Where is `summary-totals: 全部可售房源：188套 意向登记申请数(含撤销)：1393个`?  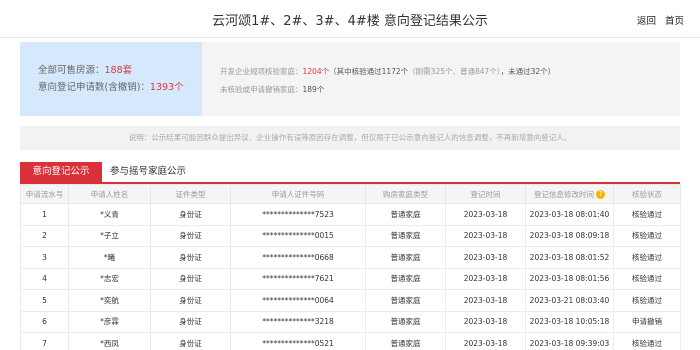 summary-totals: 全部可售房源：188套 意向登记申请数(含撤销)：1393个 is located at coordinates (111, 79).